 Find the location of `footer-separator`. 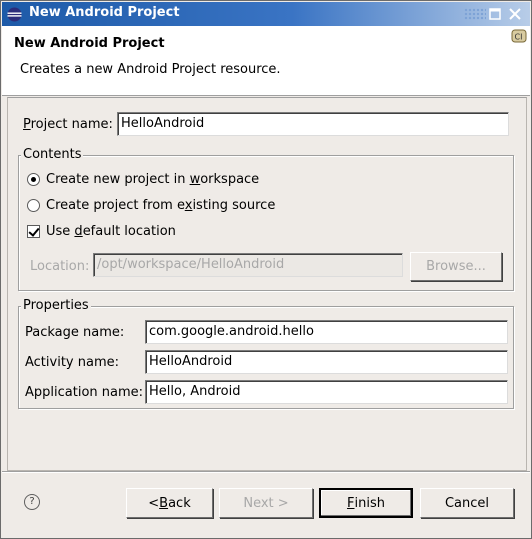

footer-separator is located at coordinates (266, 472).